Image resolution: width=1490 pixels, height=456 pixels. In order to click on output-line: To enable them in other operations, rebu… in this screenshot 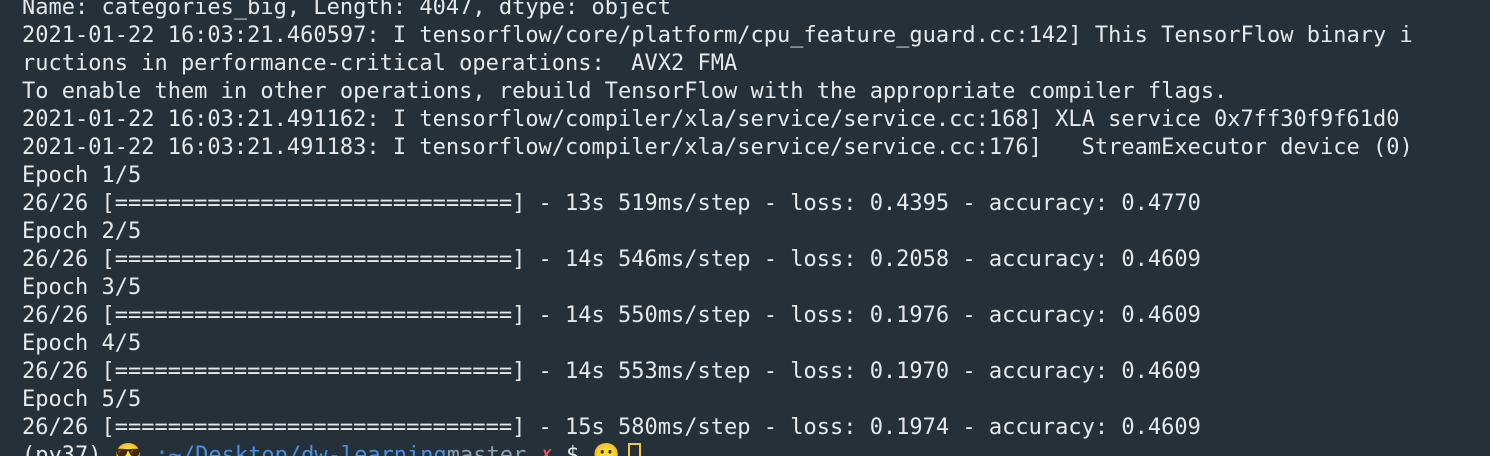, I will do `click(625, 91)`.